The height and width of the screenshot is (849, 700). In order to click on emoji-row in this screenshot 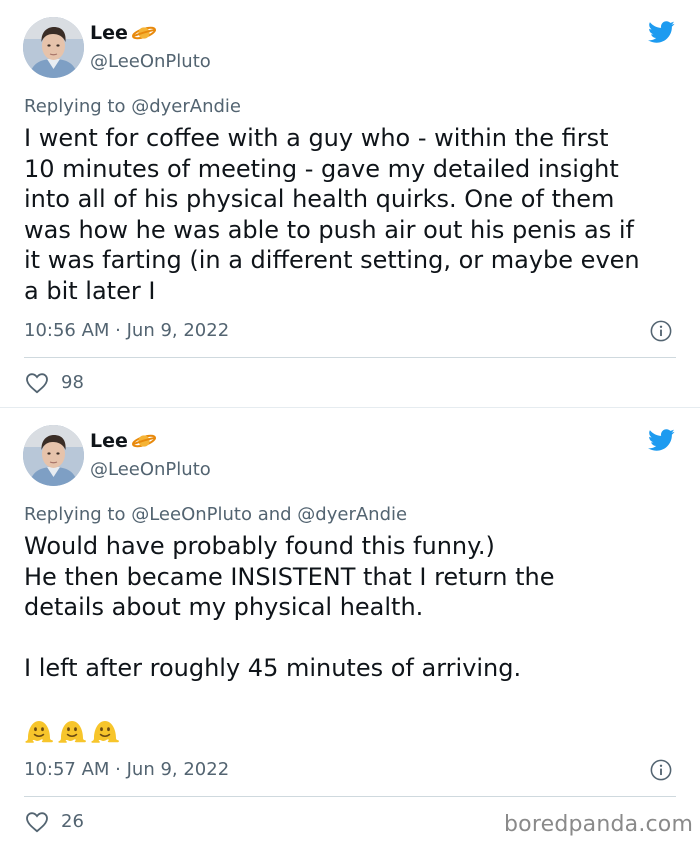, I will do `click(72, 731)`.